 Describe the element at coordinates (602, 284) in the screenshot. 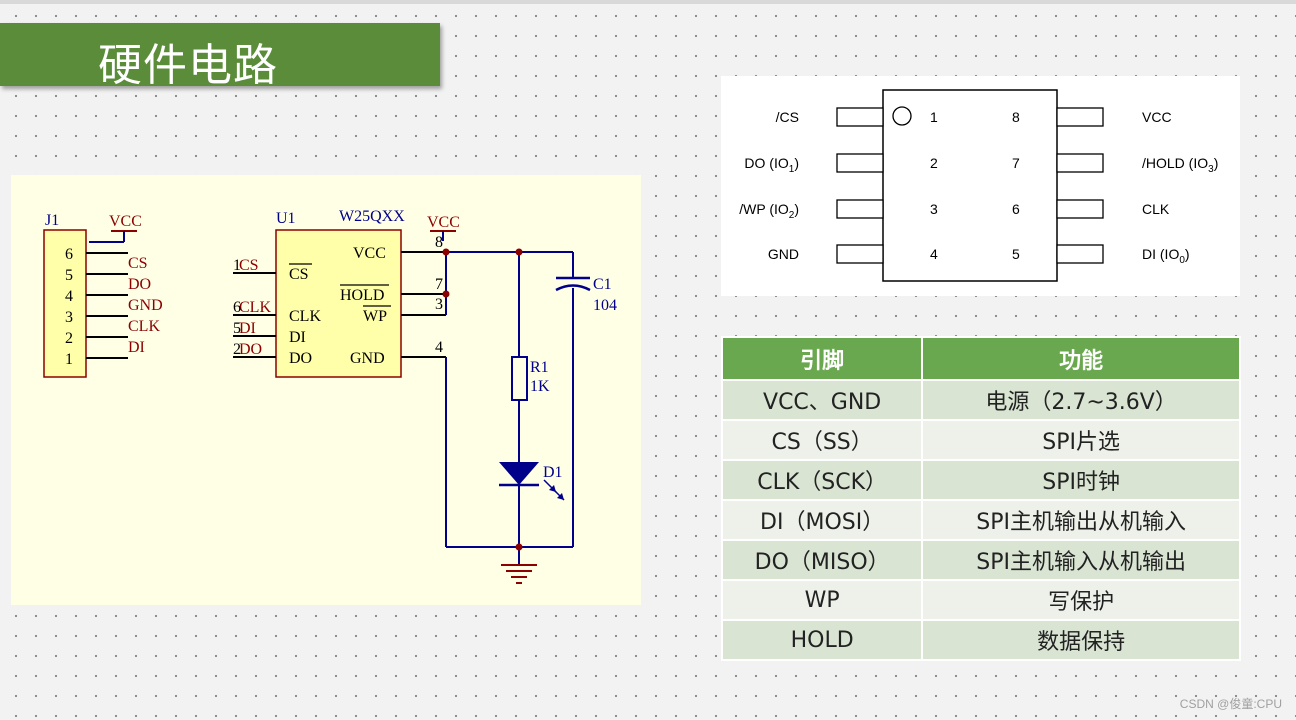

I see `svg-text: C1` at that location.